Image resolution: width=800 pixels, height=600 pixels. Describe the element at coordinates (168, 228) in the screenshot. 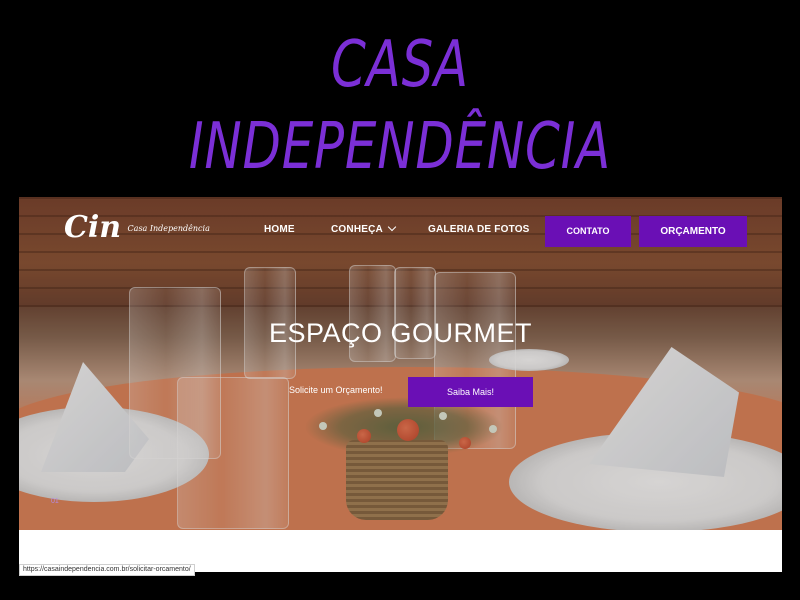

I see `logo-subtitle: Casa Independência` at that location.